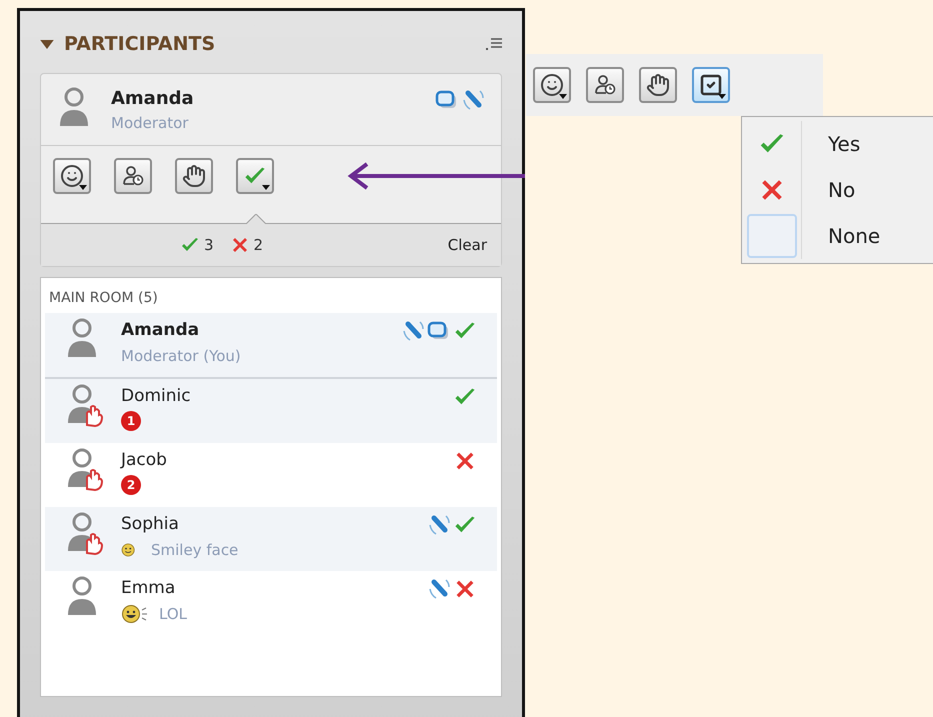 This screenshot has width=933, height=717. What do you see at coordinates (181, 356) in the screenshot?
I see `participant-role: Moderator (You)` at bounding box center [181, 356].